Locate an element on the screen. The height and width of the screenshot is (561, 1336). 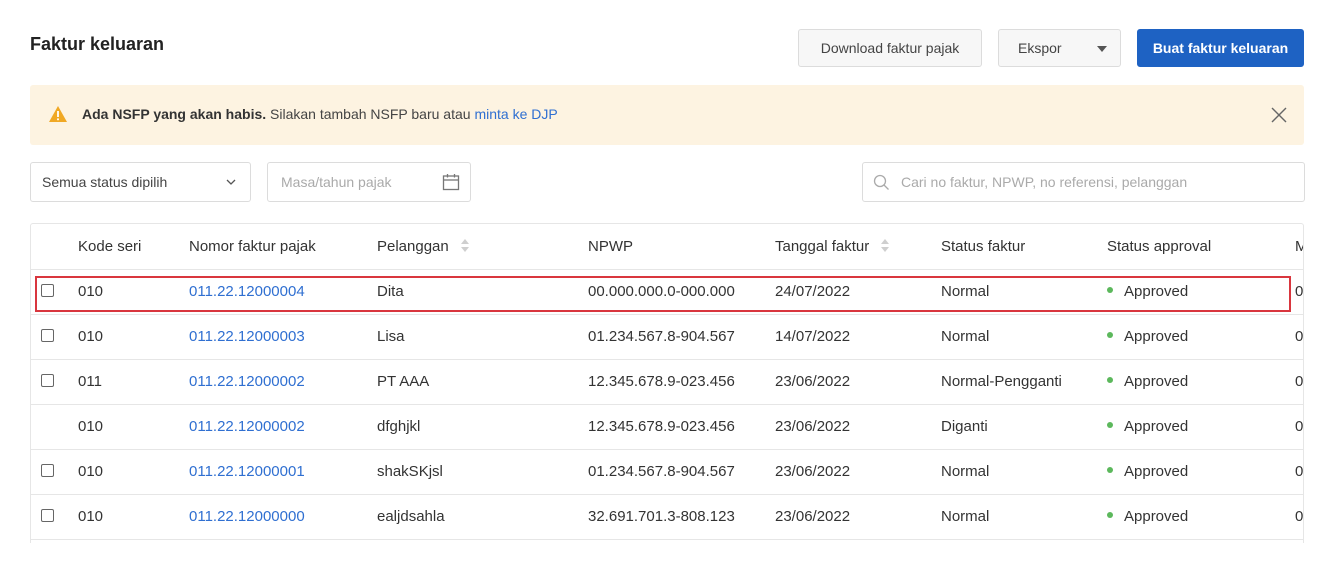
col-nomor-faktur: Nomor faktur pajak is located at coordinates (252, 246).